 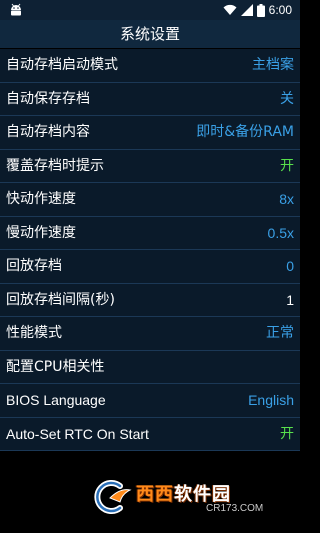 I want to click on setting-label: 回放存档间隔(秒), so click(x=60, y=299).